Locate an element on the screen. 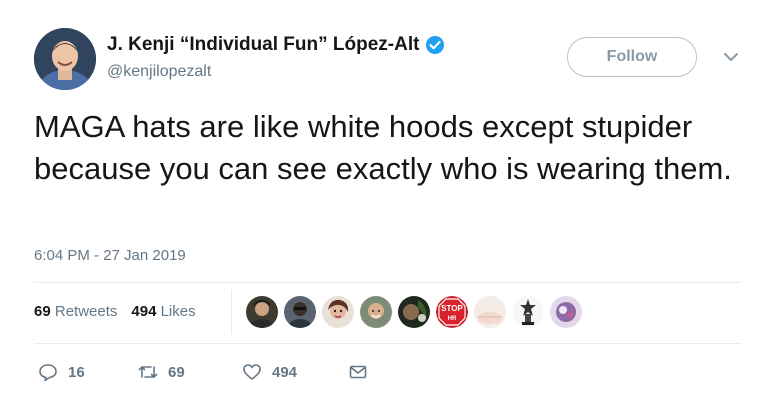 The height and width of the screenshot is (408, 775). stats-separator is located at coordinates (231, 312).